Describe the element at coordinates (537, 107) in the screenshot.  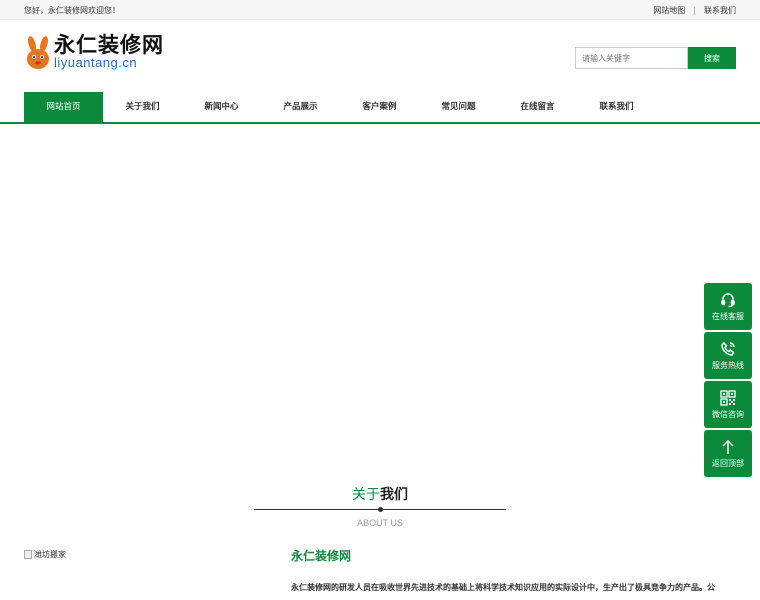
I see `nav-item-message: 在线留言` at that location.